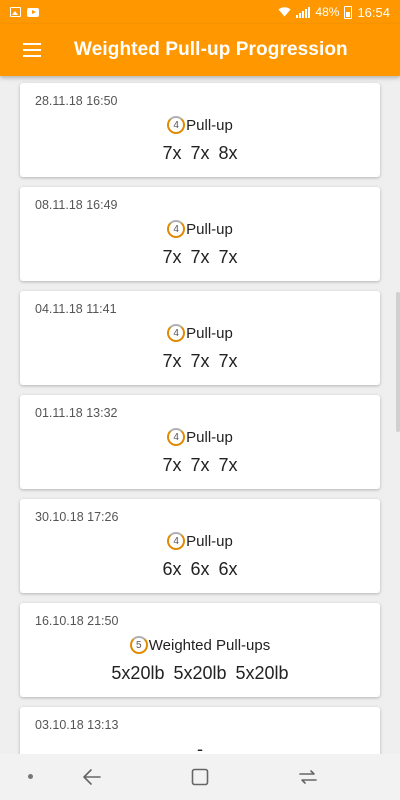 This screenshot has width=400, height=800. What do you see at coordinates (200, 730) in the screenshot?
I see `workout-card: 03.10.18 13:13 -` at bounding box center [200, 730].